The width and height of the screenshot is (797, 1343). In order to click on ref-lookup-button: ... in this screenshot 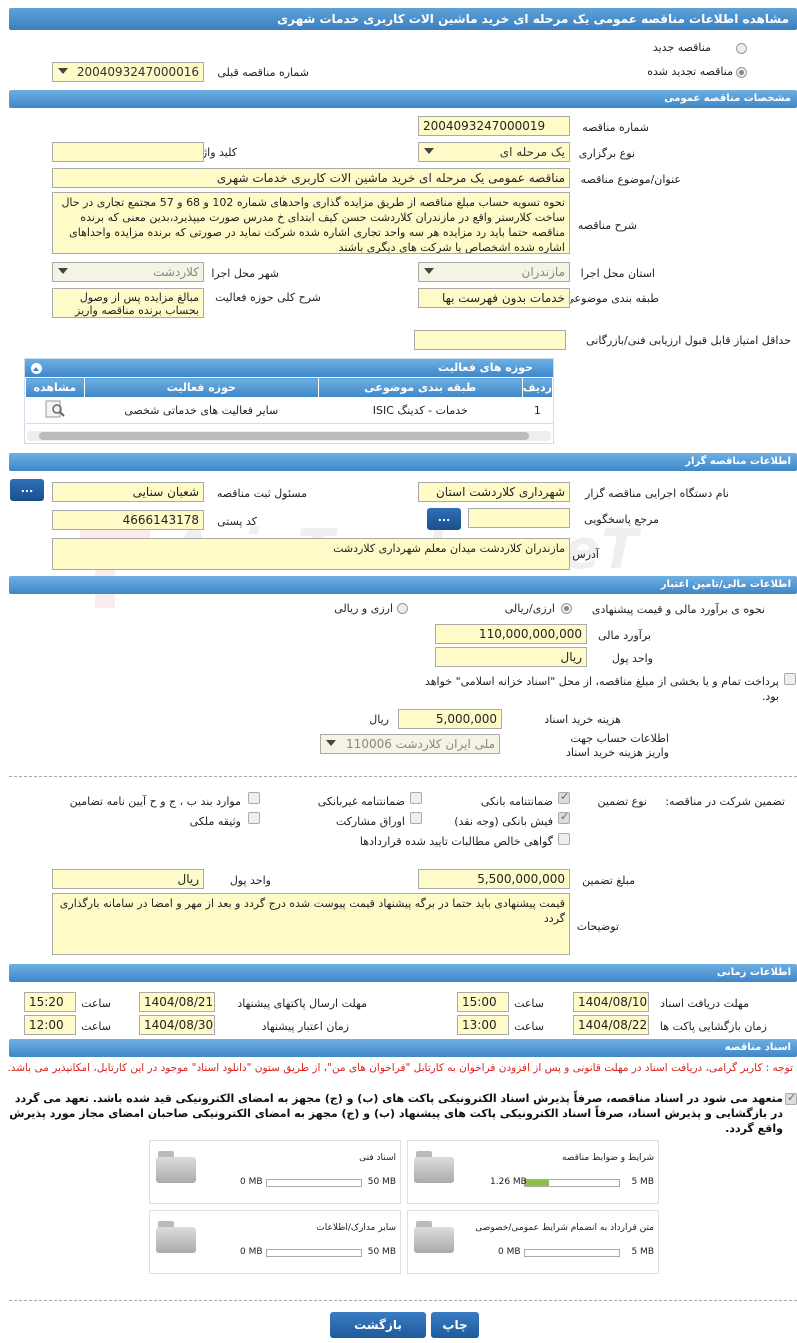, I will do `click(444, 519)`.